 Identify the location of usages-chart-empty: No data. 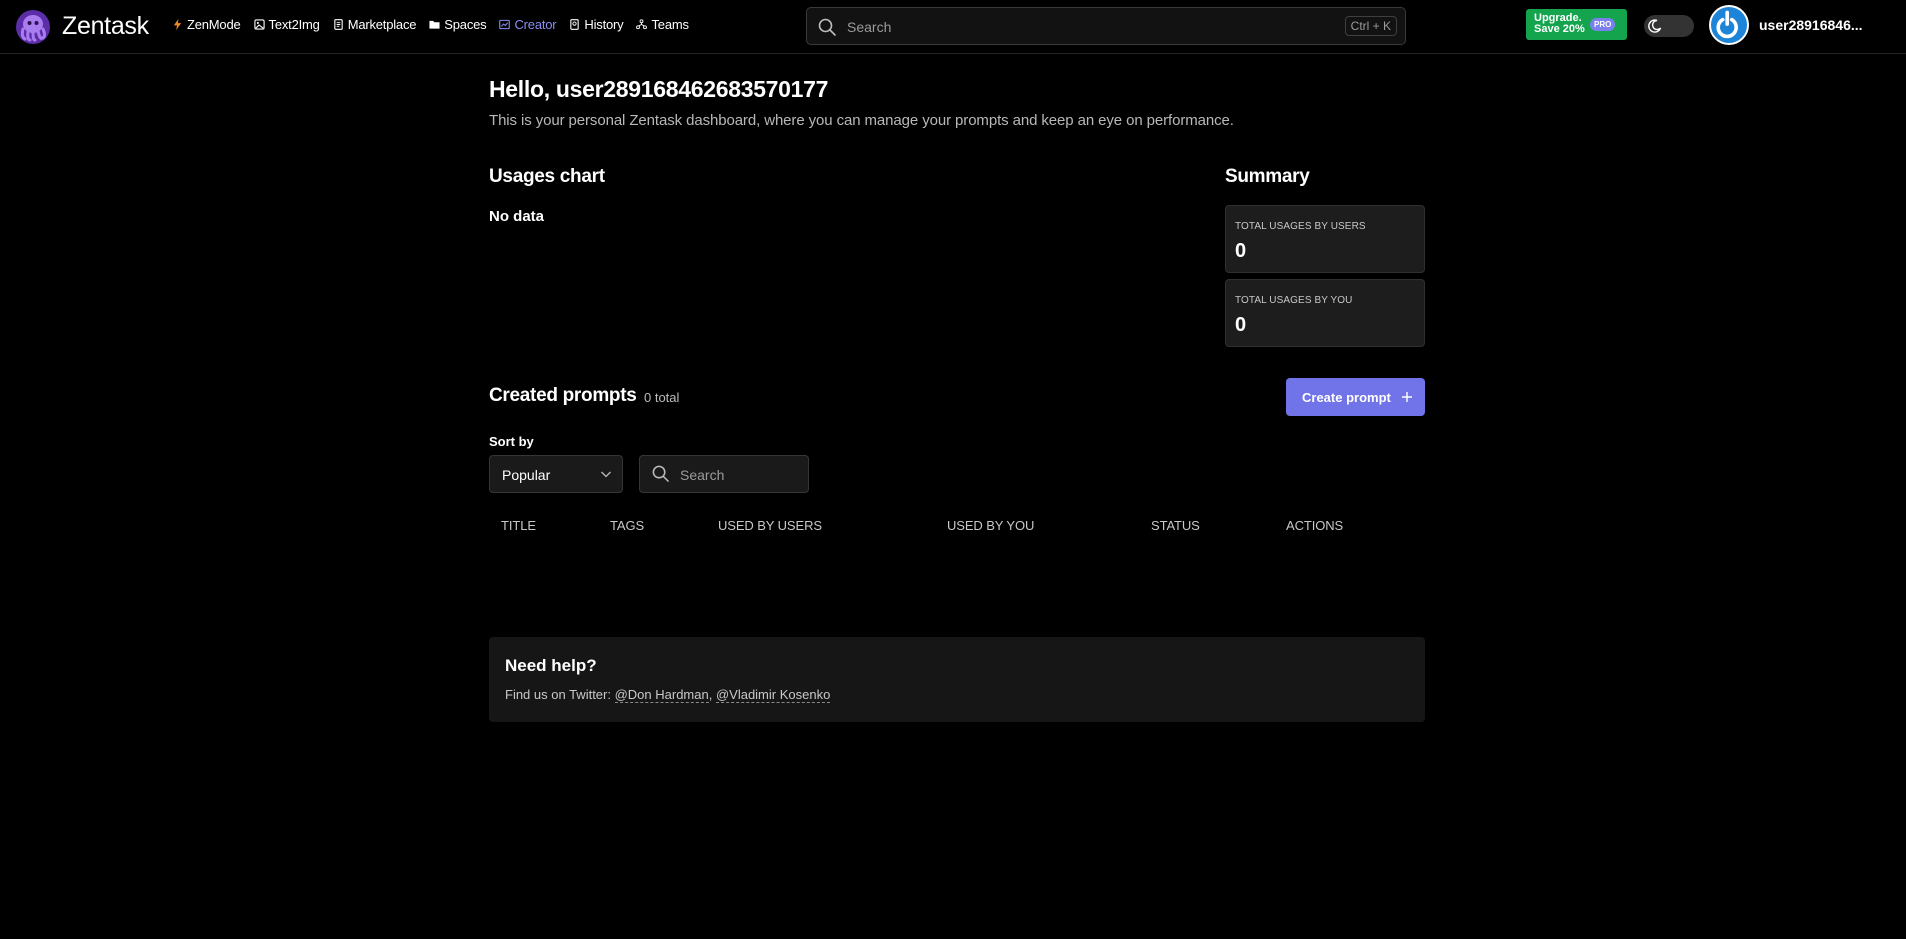
(517, 216).